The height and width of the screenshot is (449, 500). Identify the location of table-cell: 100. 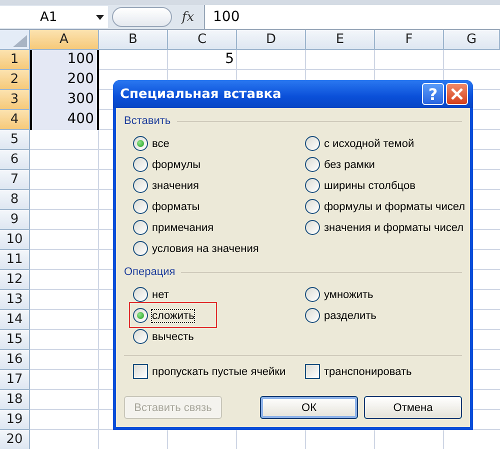
(64, 60).